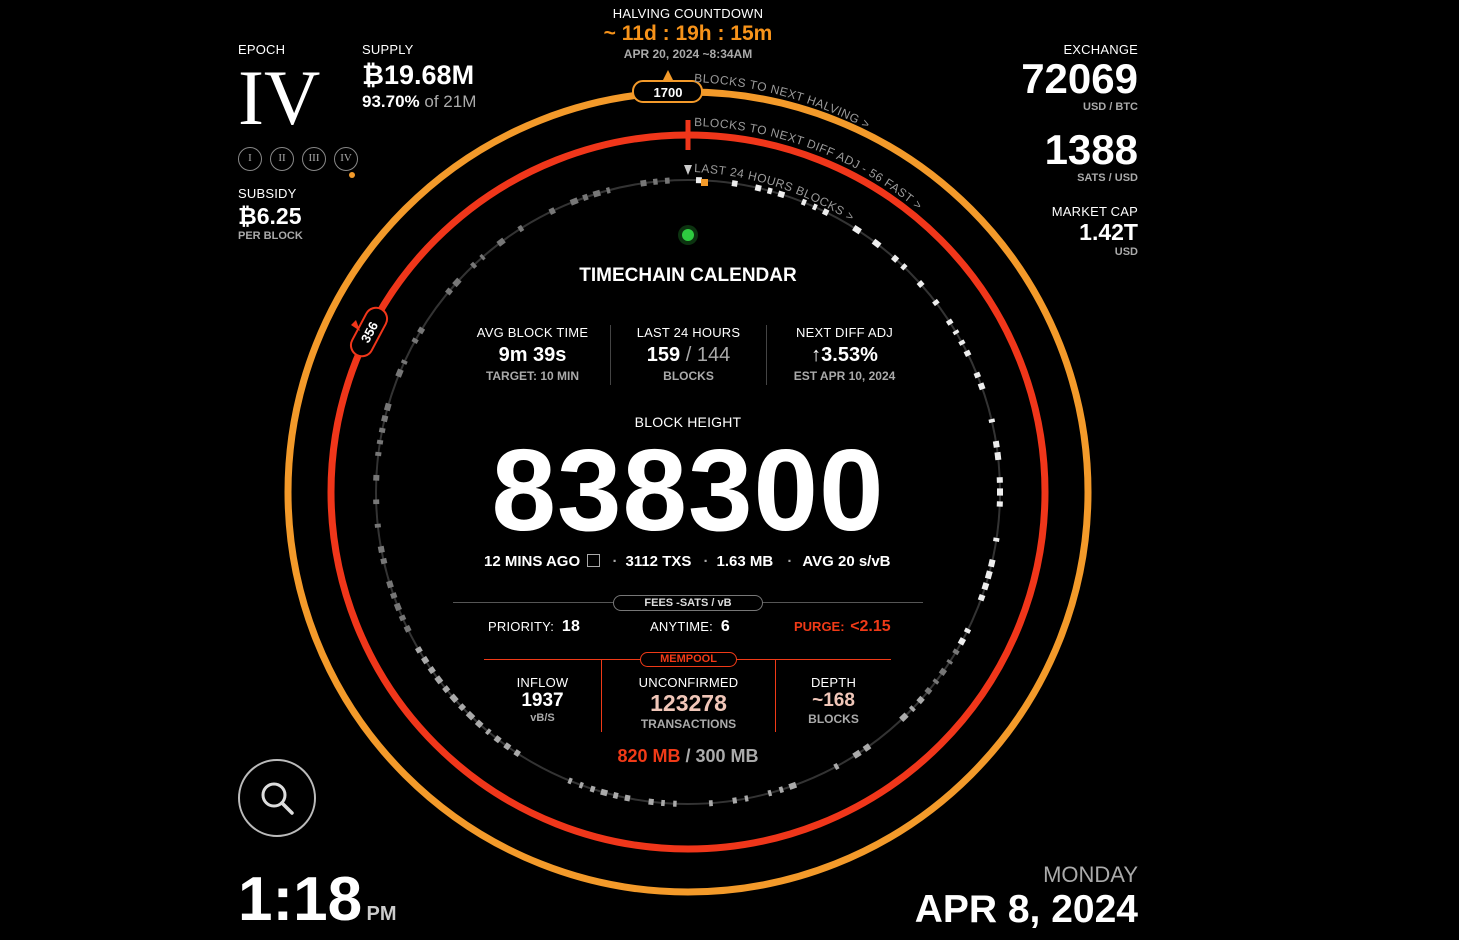 The width and height of the screenshot is (1459, 940). What do you see at coordinates (314, 159) in the screenshot?
I see `epoch-pill-3: III` at bounding box center [314, 159].